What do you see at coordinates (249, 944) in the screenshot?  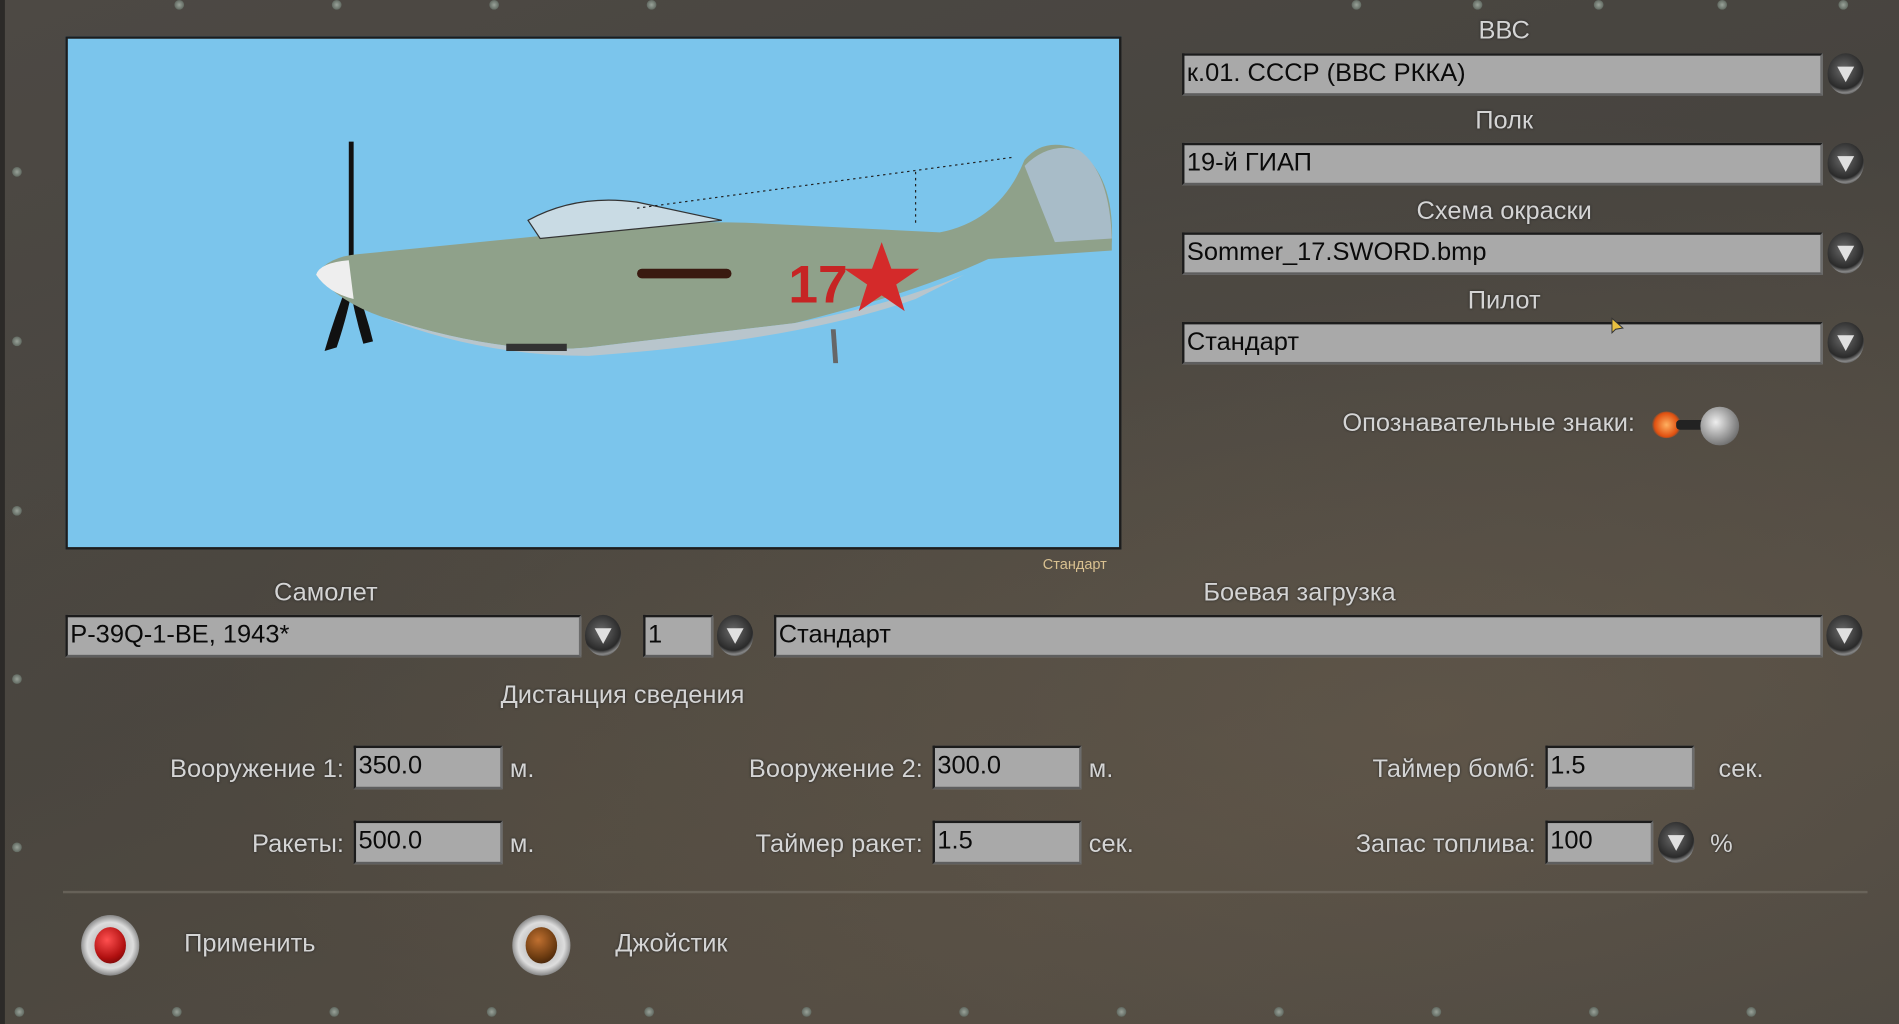 I see `apply-label: Применить` at bounding box center [249, 944].